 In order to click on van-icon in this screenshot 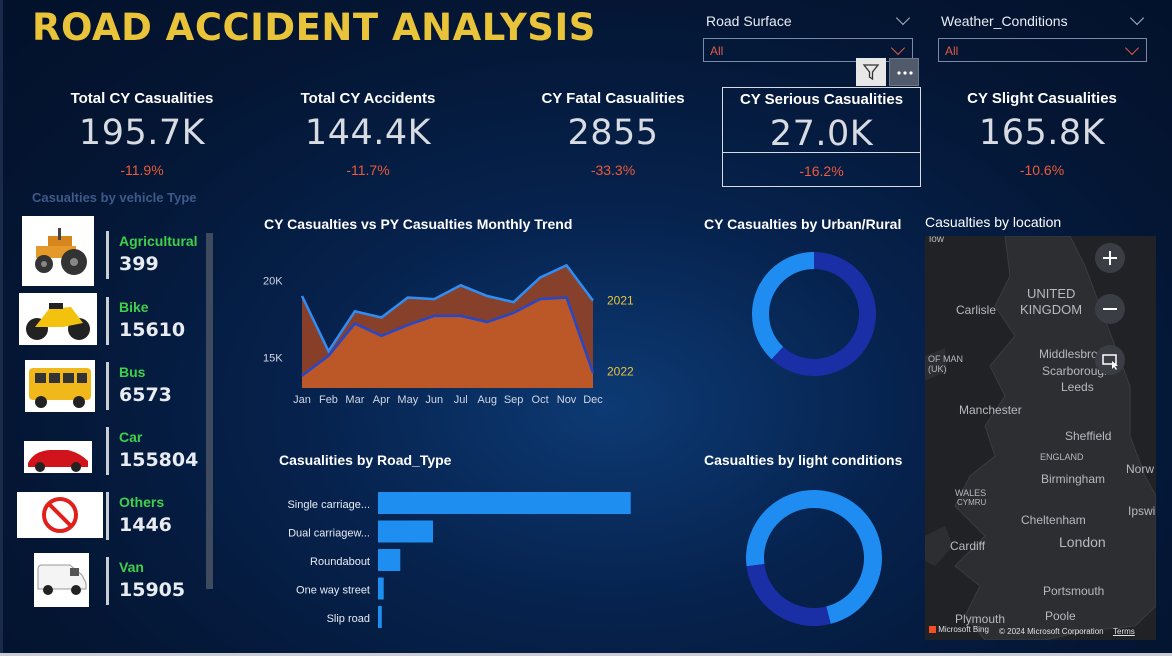, I will do `click(61, 580)`.